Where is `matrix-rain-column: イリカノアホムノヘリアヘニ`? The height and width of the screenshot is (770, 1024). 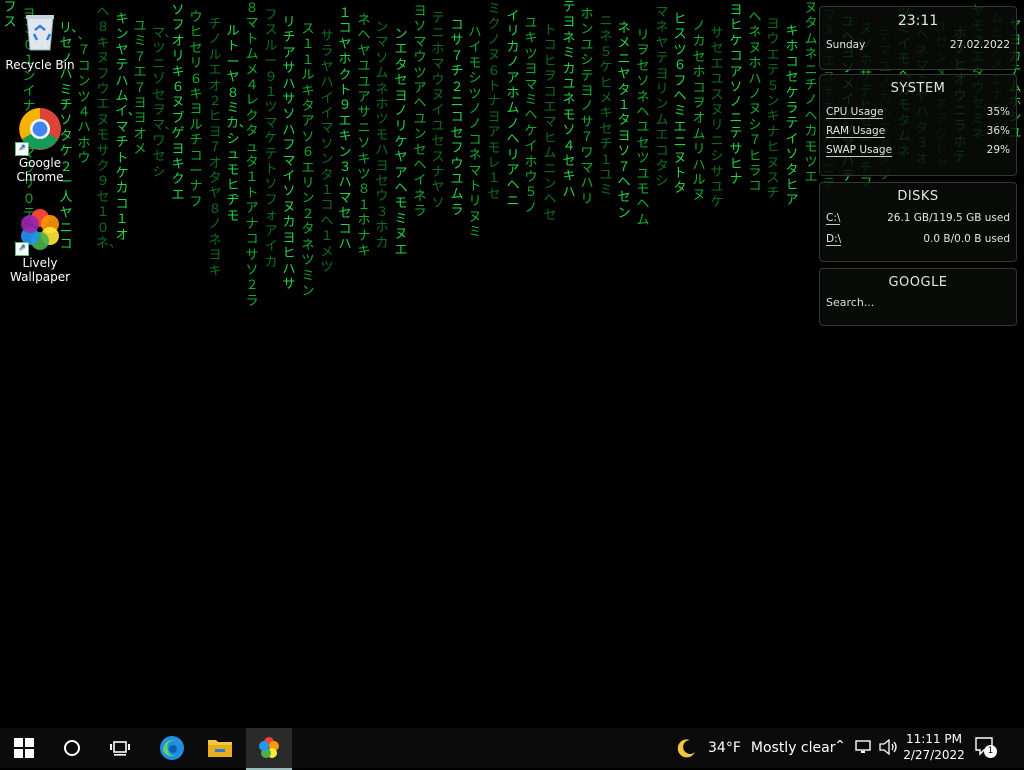
matrix-rain-column: イリカノアホムノヘリアヘニ is located at coordinates (513, 109).